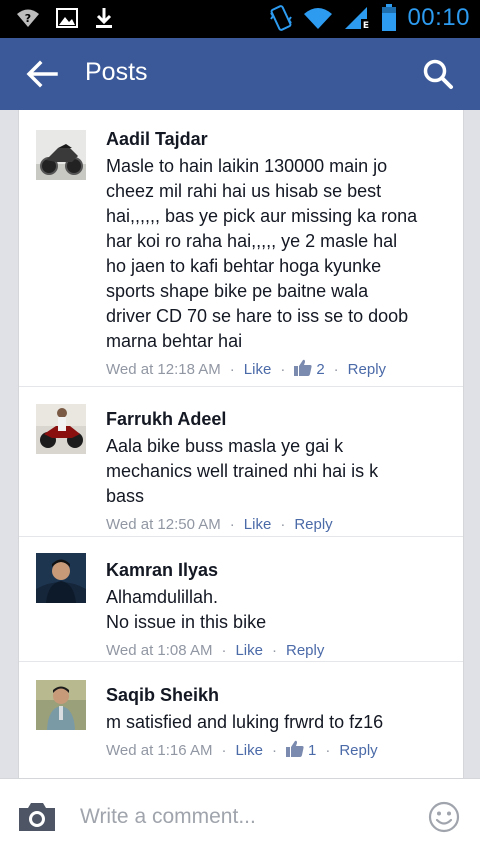  I want to click on comment-meta: Wed at 1:08 AM · Like · Reply, so click(273, 650).